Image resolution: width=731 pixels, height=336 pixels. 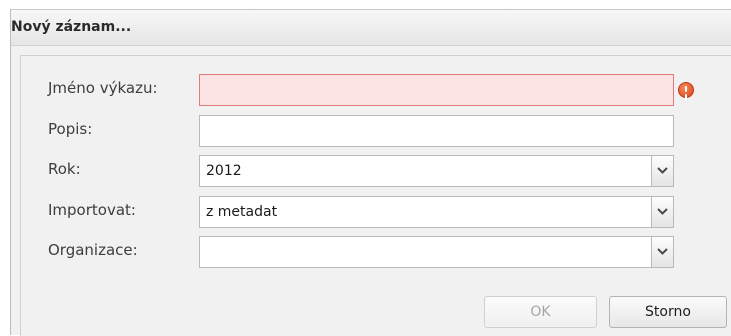 I want to click on import-label: Importovat:, so click(x=92, y=210).